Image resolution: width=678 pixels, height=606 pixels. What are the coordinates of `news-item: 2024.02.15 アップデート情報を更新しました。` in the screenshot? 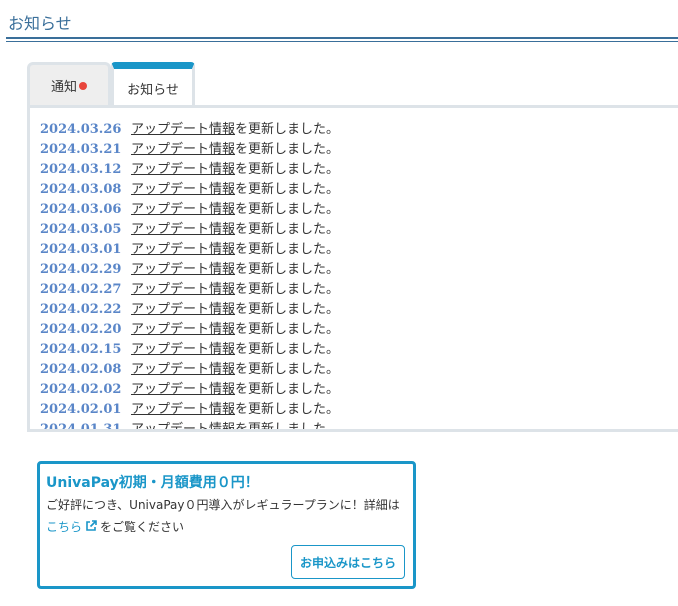 It's located at (359, 350).